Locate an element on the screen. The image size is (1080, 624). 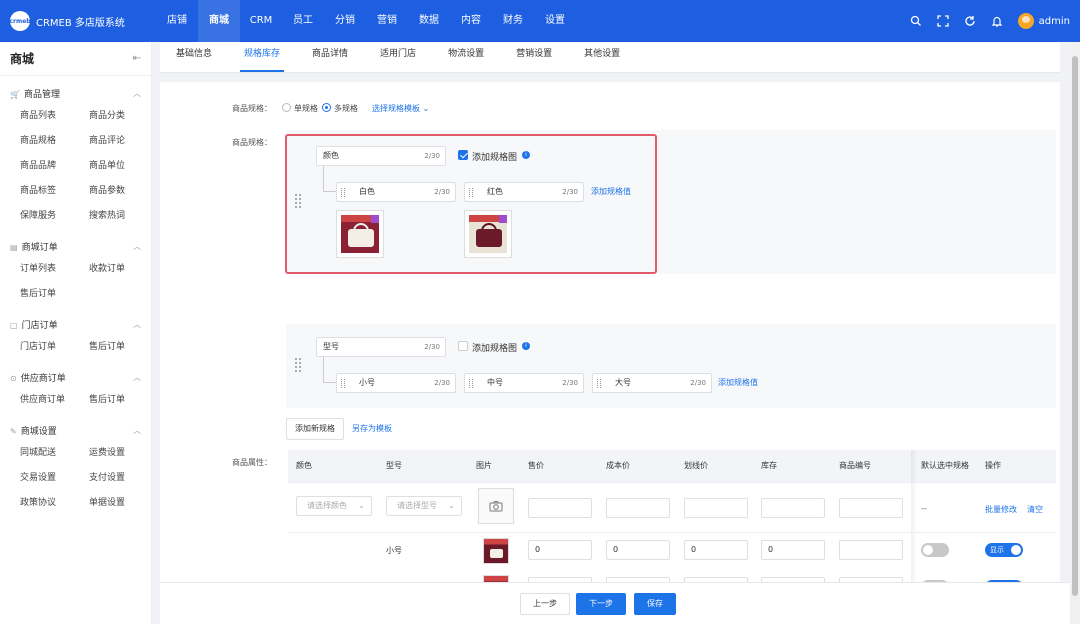
line-price-input: 0 is located at coordinates (716, 550).